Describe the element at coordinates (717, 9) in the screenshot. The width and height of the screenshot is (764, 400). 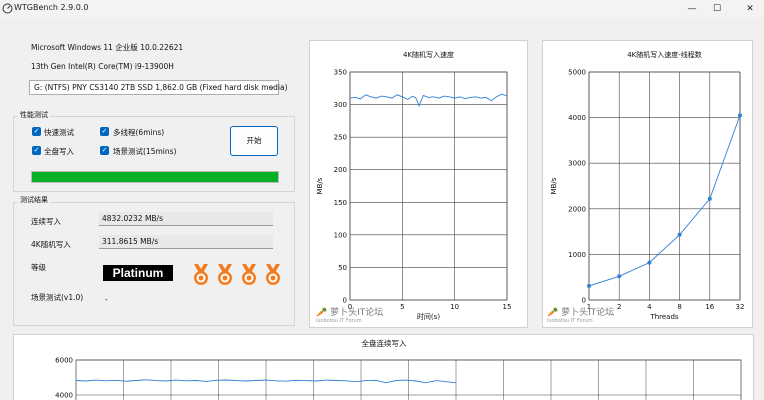
I see `maximize-button: ☐` at that location.